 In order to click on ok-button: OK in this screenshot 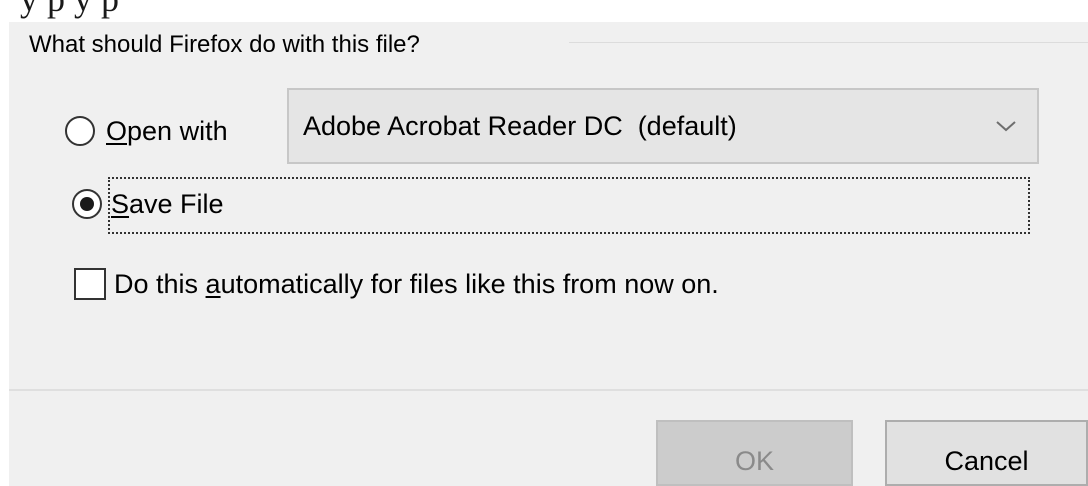, I will do `click(754, 453)`.